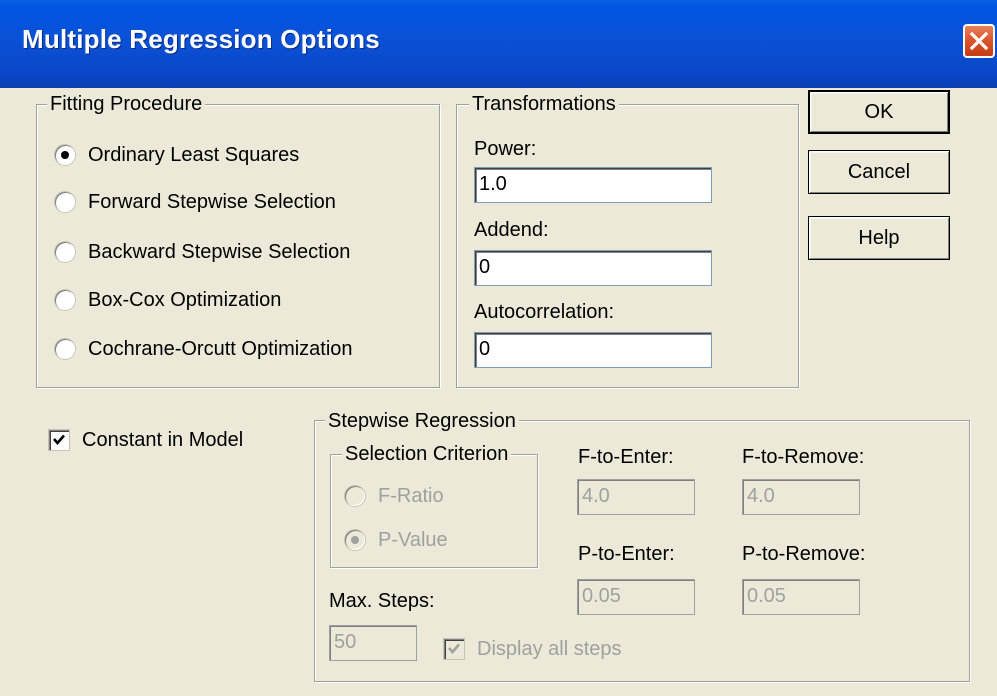 This screenshot has height=696, width=997. What do you see at coordinates (511, 230) in the screenshot?
I see `addend-label: Addend:` at bounding box center [511, 230].